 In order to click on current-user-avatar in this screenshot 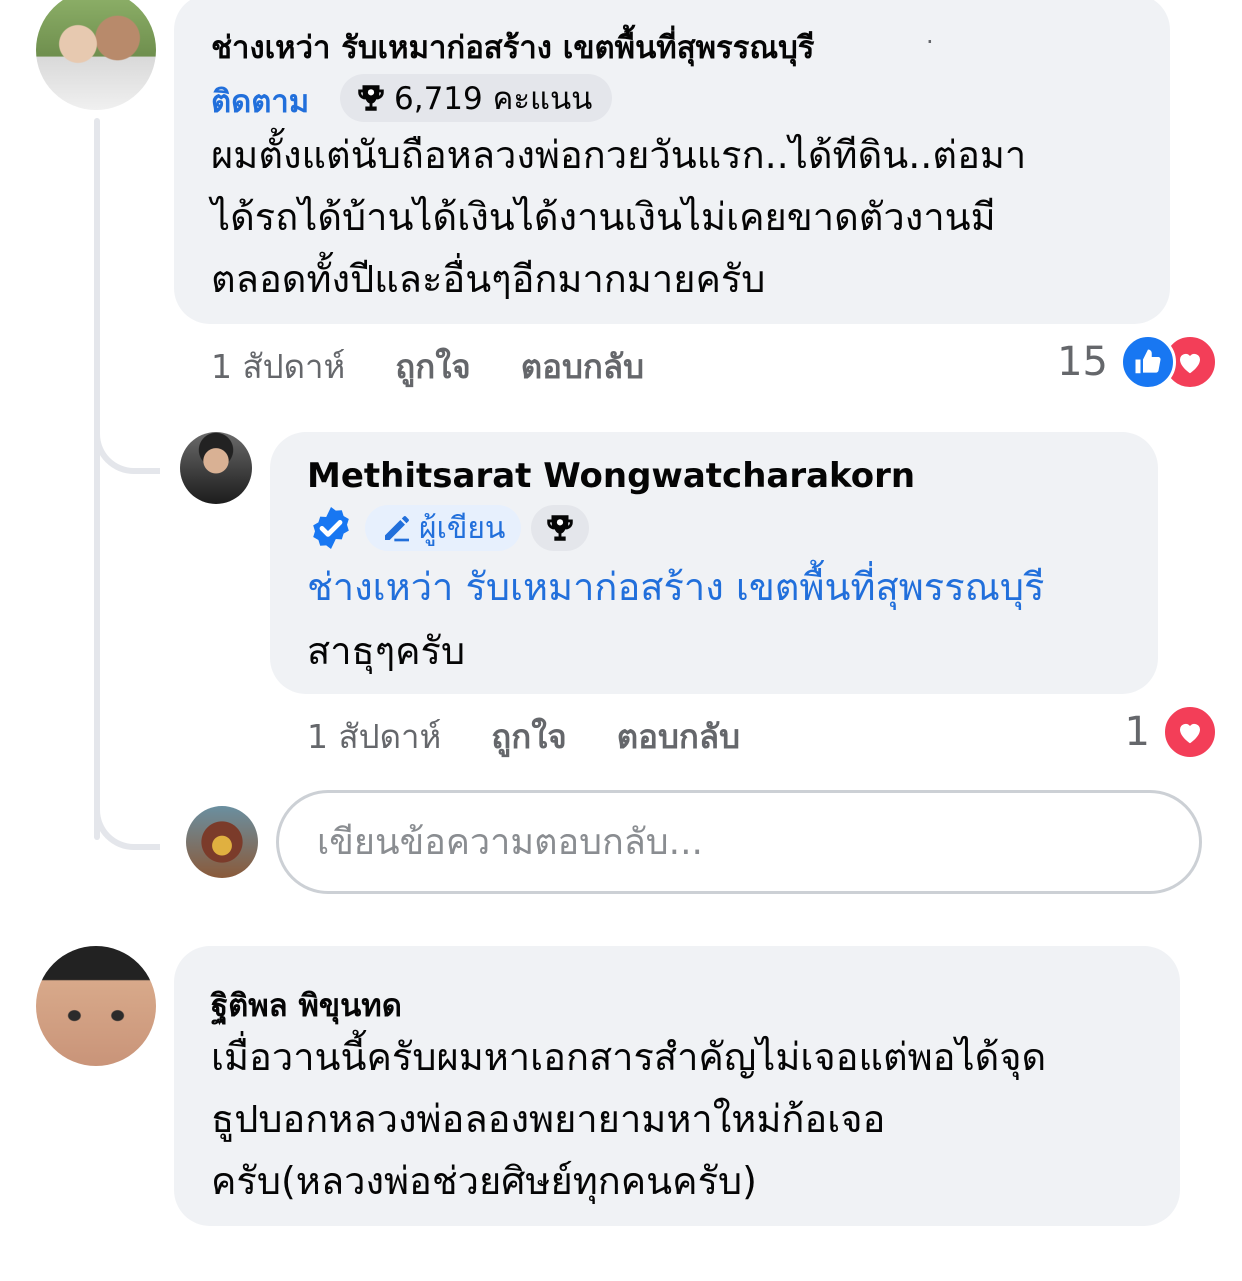, I will do `click(222, 842)`.